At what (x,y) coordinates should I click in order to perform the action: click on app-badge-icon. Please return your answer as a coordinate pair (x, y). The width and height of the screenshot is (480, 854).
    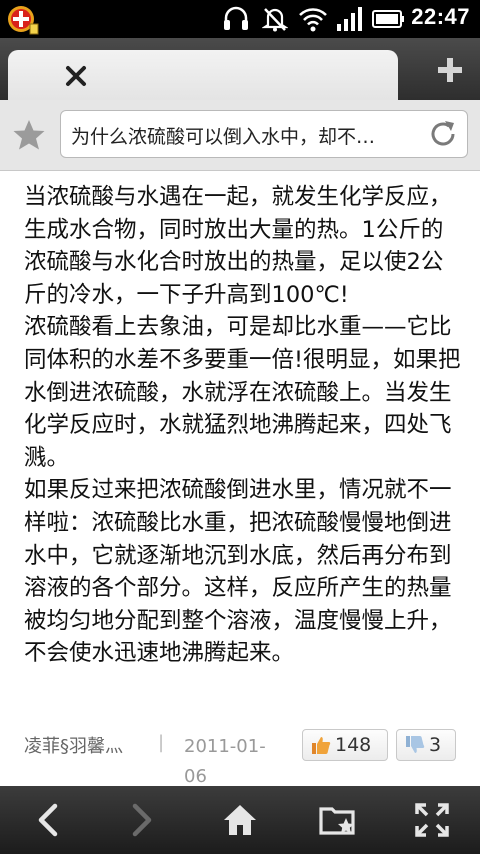
    Looking at the image, I should click on (23, 20).